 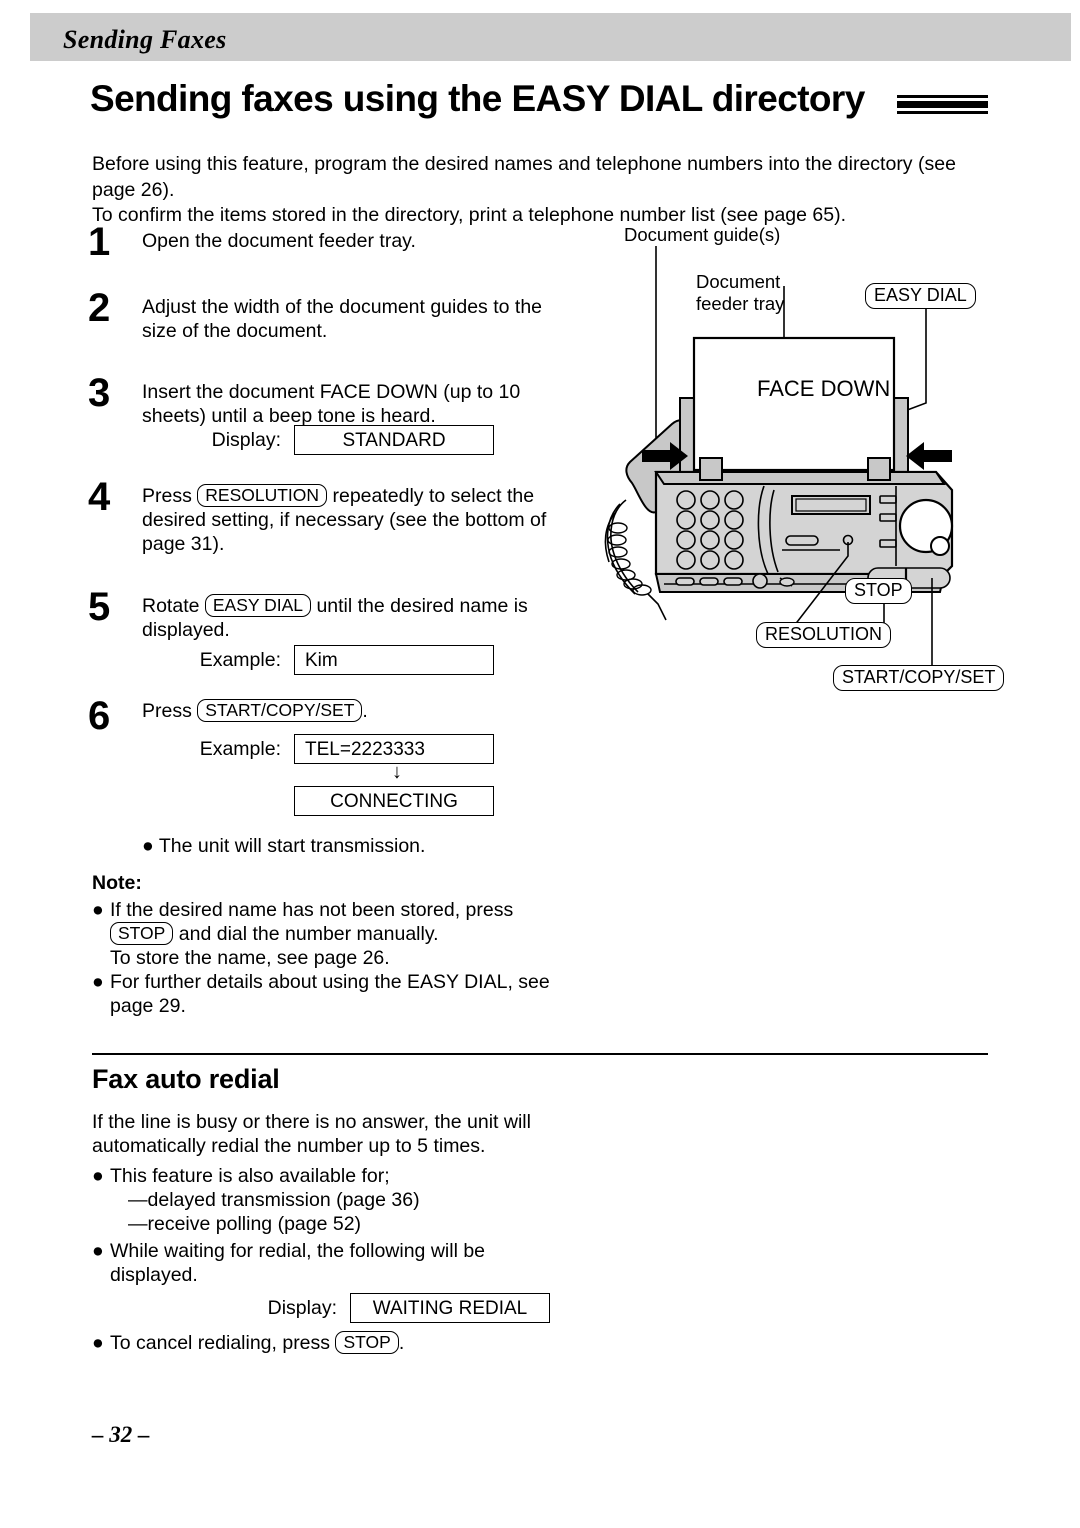 What do you see at coordinates (99, 393) in the screenshot?
I see `step-3-number: 3` at bounding box center [99, 393].